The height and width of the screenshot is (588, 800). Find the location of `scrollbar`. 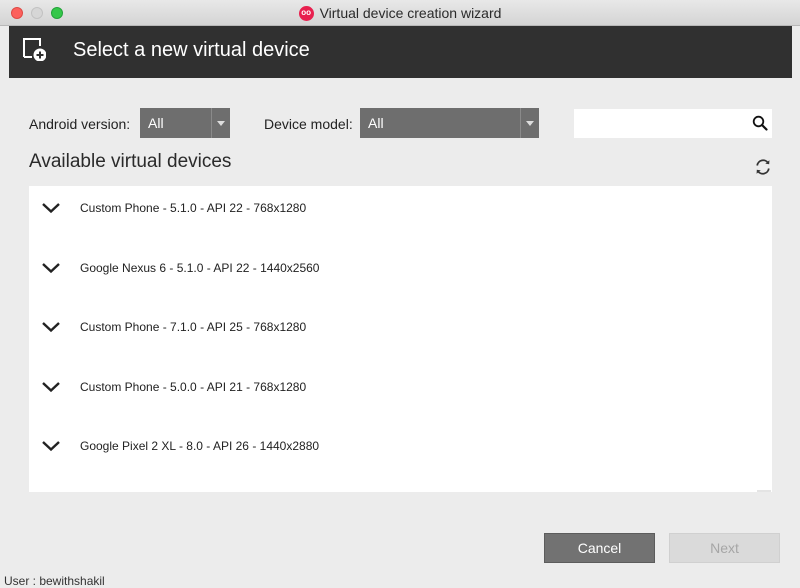

scrollbar is located at coordinates (764, 491).